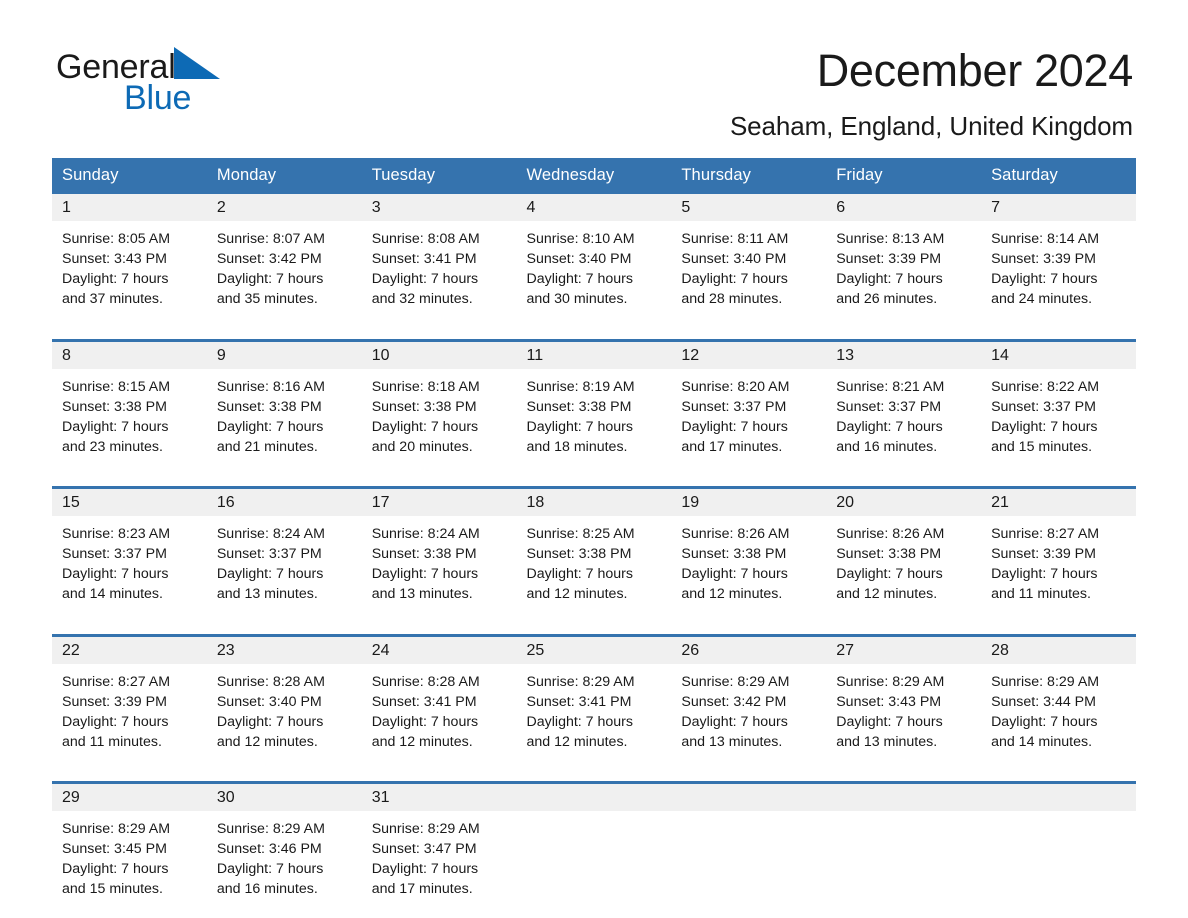 This screenshot has width=1188, height=918. What do you see at coordinates (904, 207) in the screenshot?
I see `day-number: 6` at bounding box center [904, 207].